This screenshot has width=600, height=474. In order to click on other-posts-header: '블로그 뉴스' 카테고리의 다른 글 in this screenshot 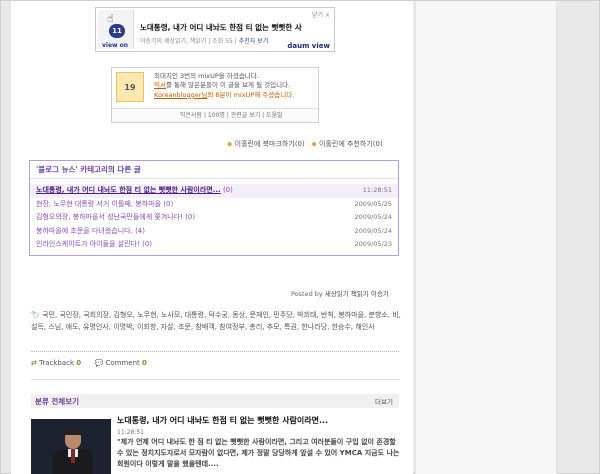, I will do `click(214, 170)`.